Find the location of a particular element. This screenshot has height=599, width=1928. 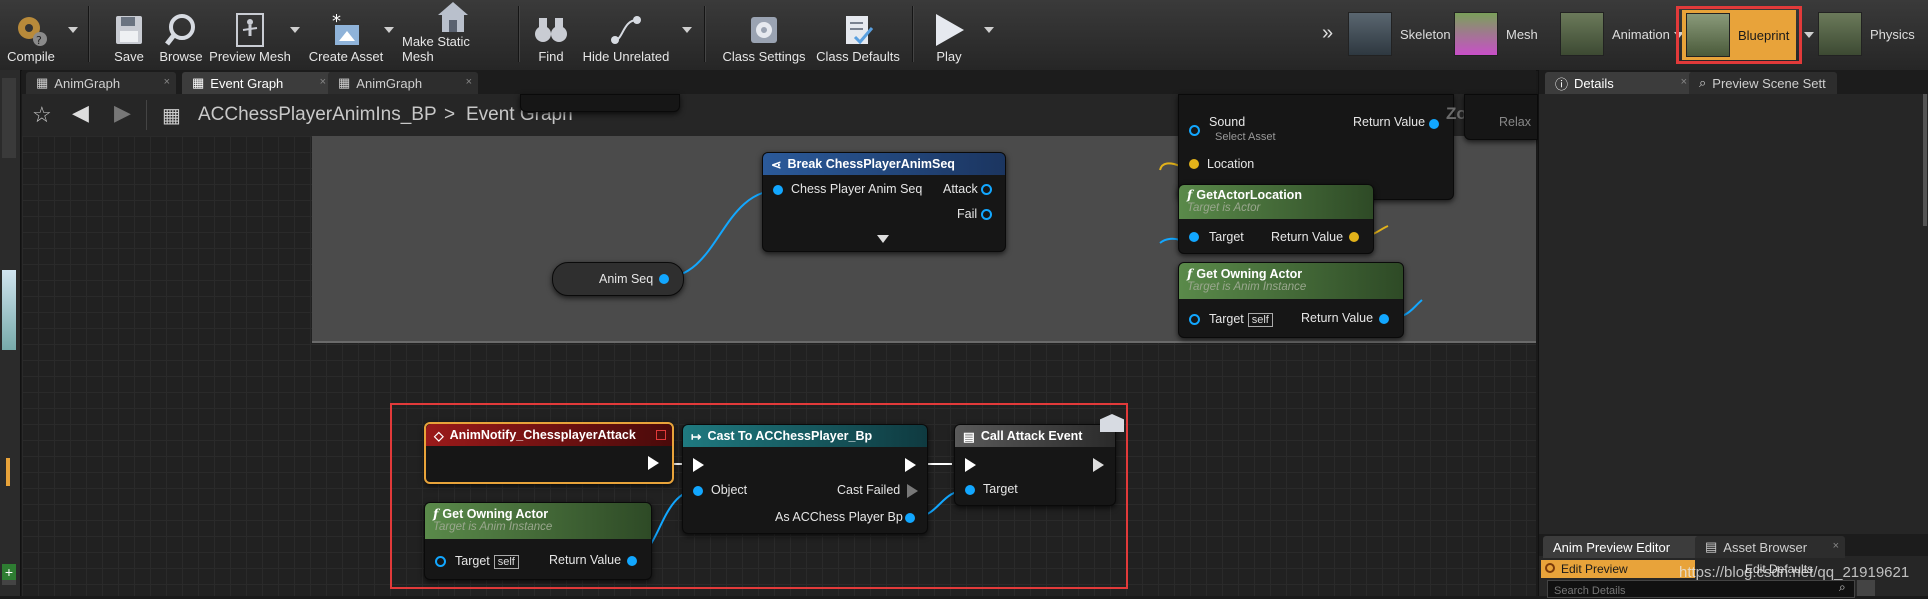

preview-scene-icon: ⌕ is located at coordinates (1703, 82).